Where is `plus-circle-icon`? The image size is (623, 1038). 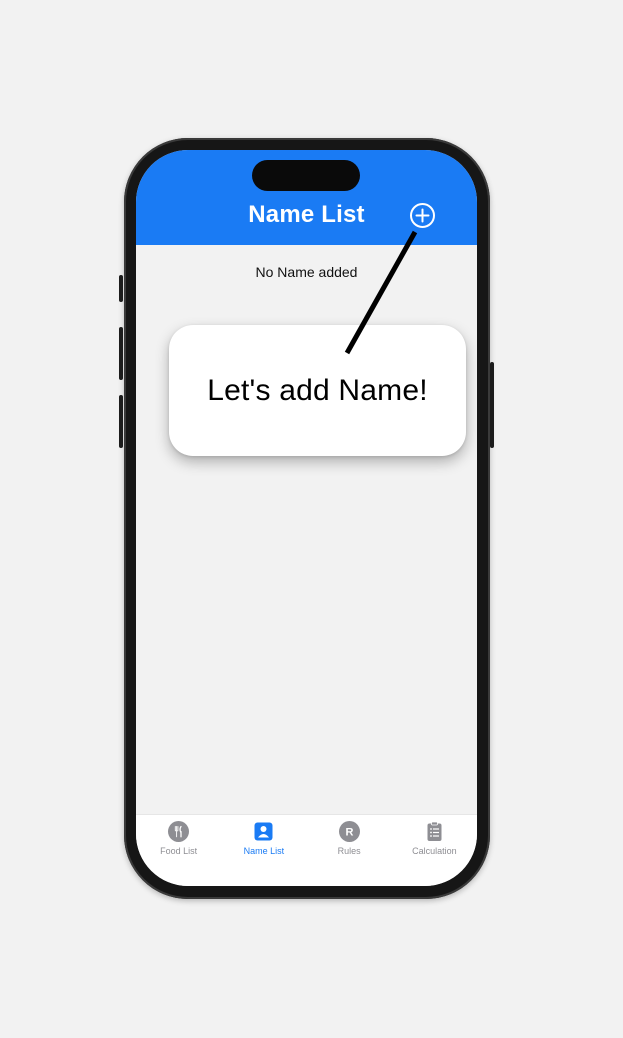 plus-circle-icon is located at coordinates (422, 215).